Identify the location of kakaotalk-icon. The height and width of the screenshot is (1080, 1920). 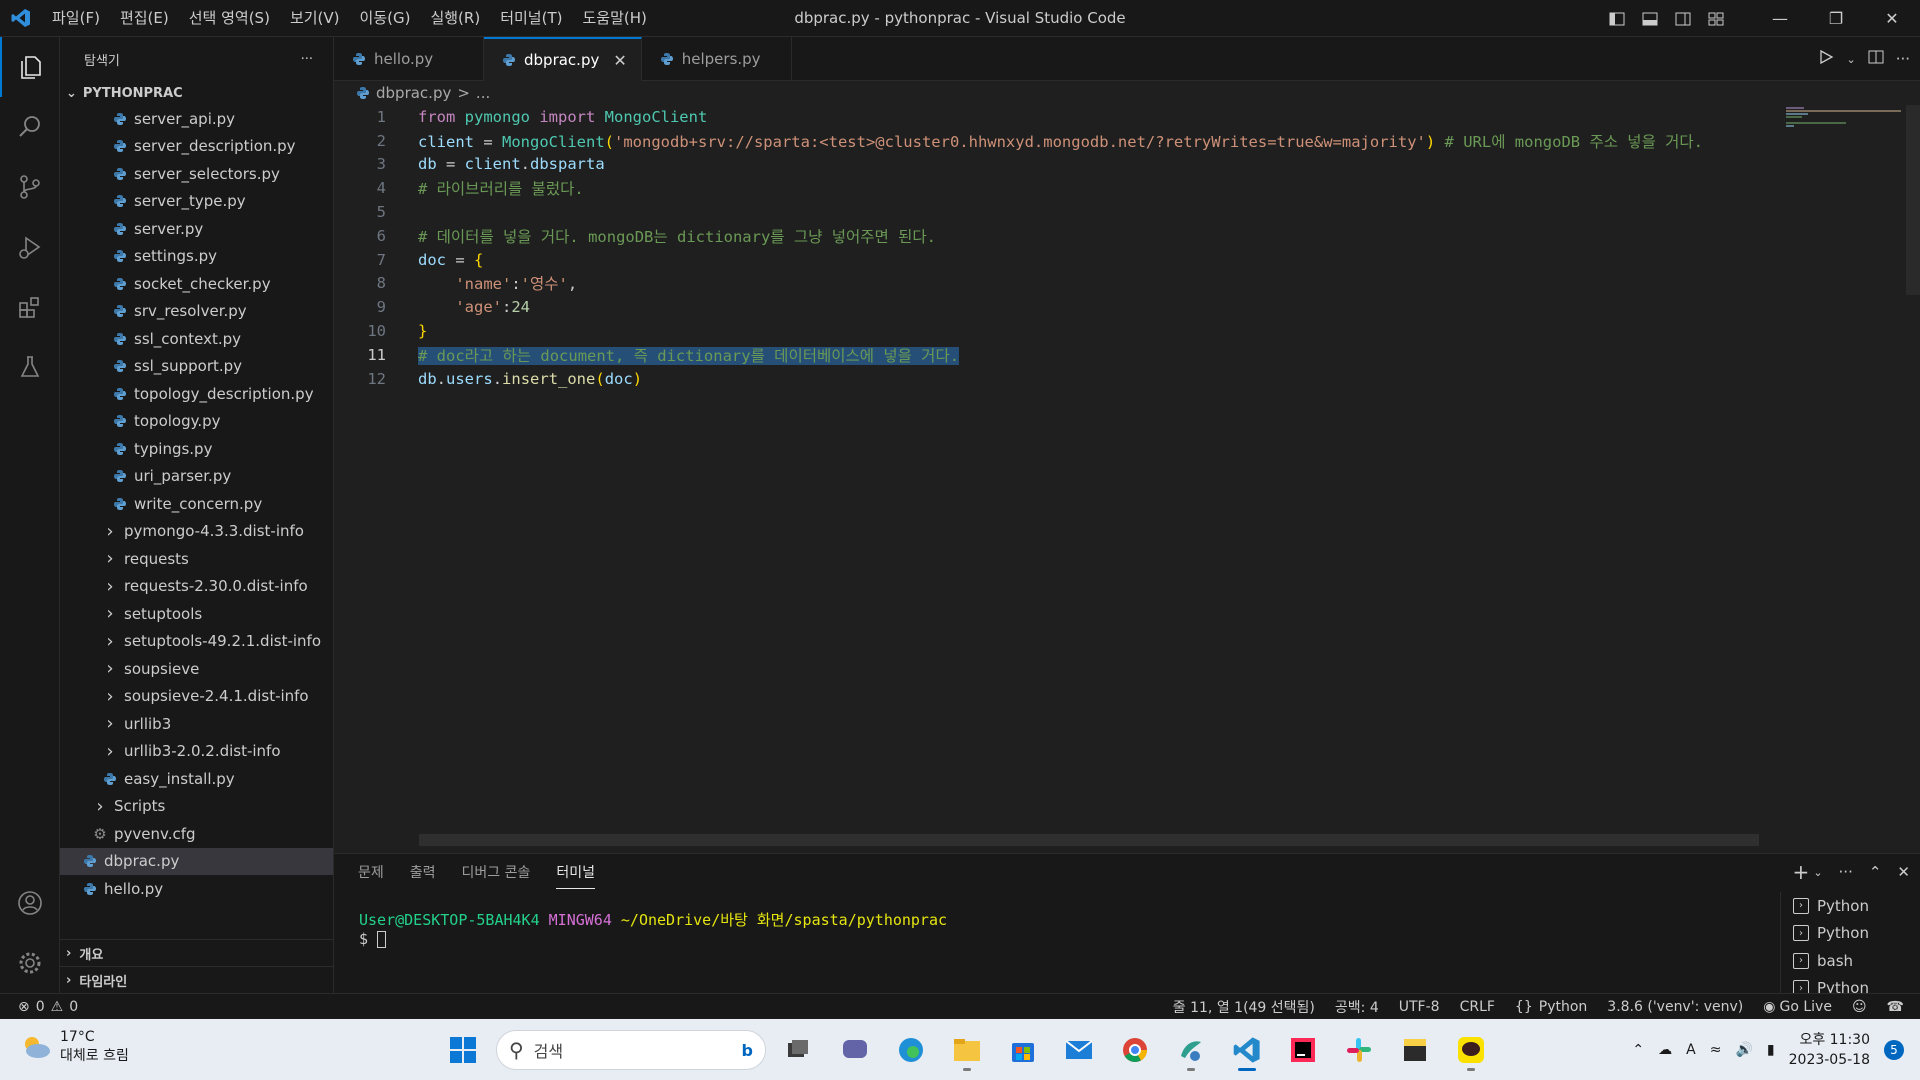
(1471, 1050).